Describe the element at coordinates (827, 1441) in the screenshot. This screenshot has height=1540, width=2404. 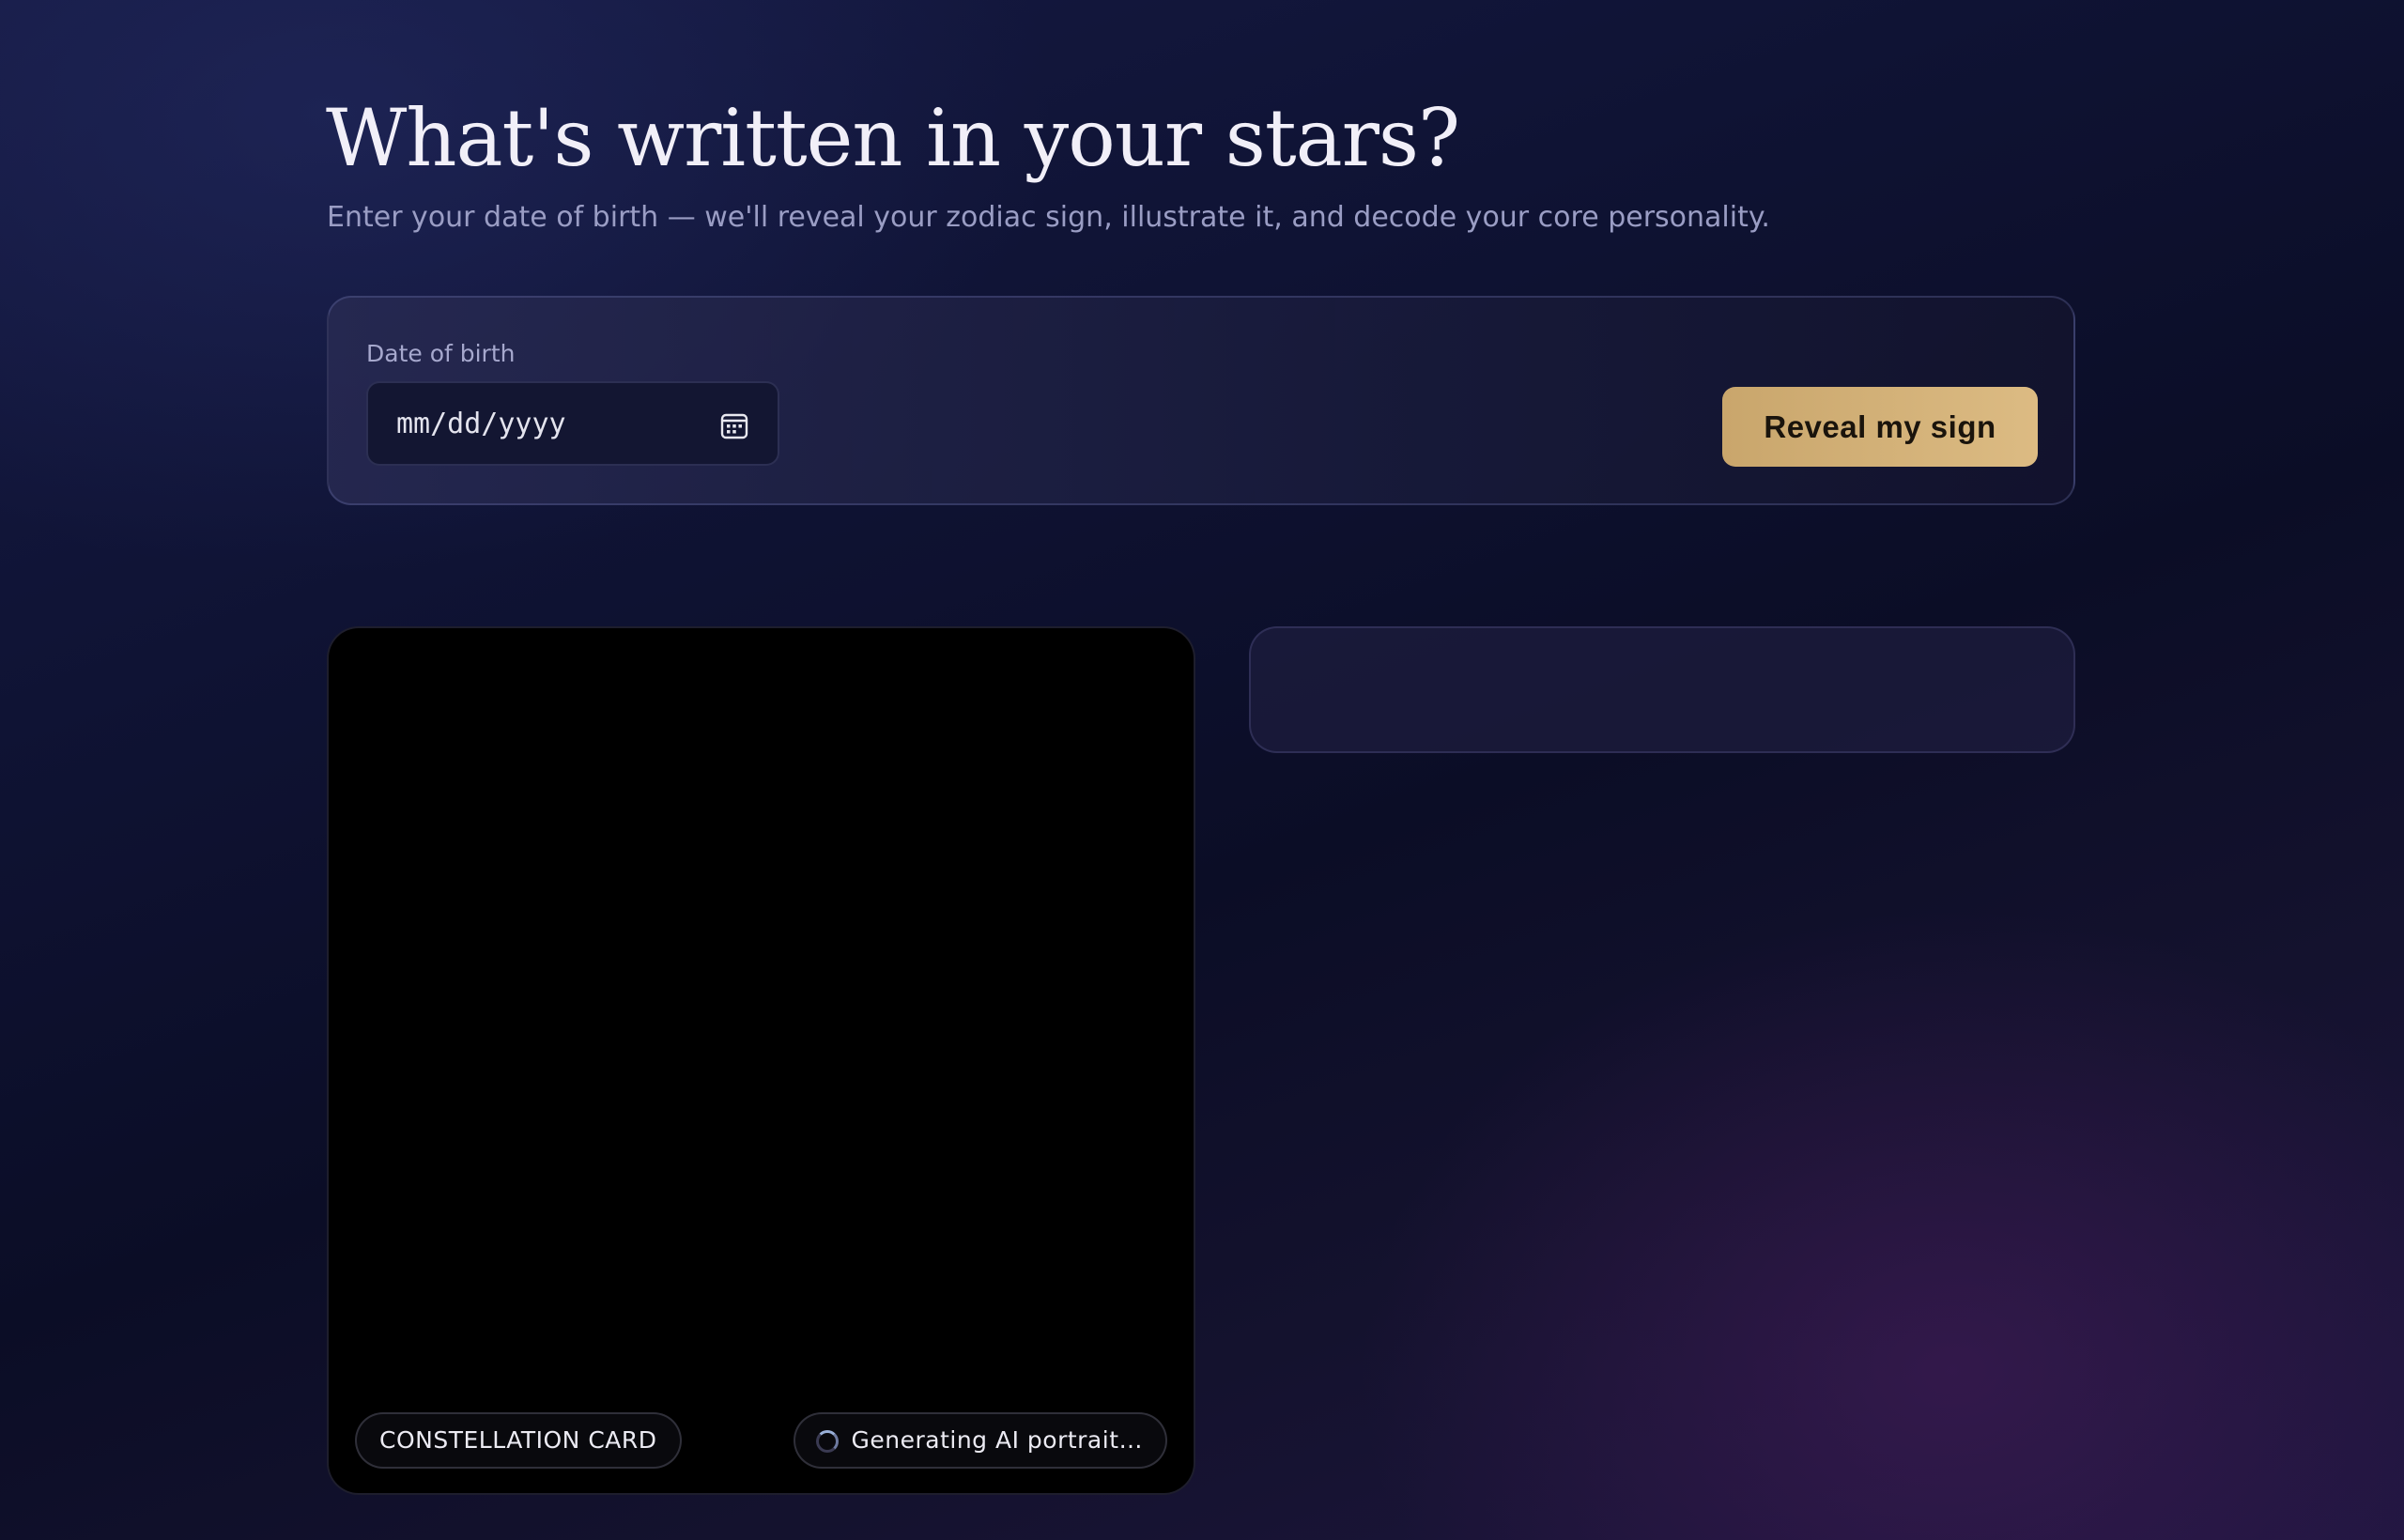
I see `spinner-icon` at that location.